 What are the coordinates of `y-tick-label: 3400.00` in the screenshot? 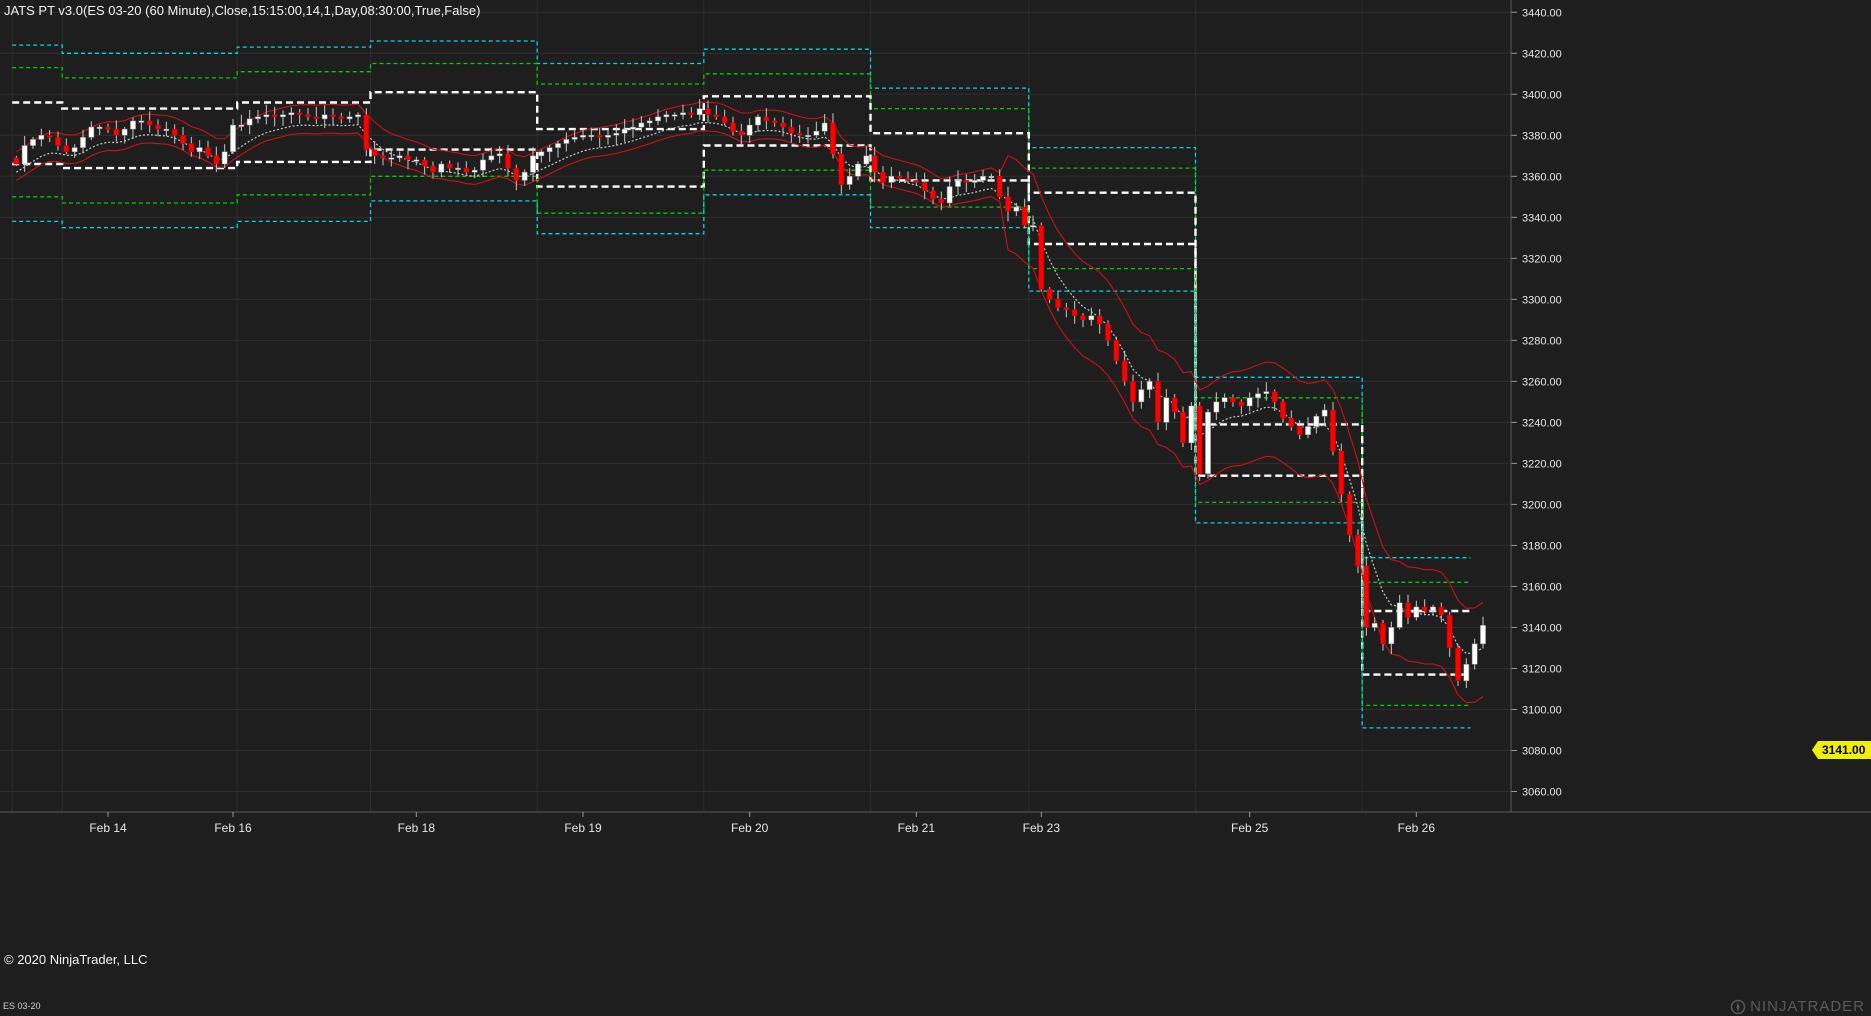 It's located at (1542, 95).